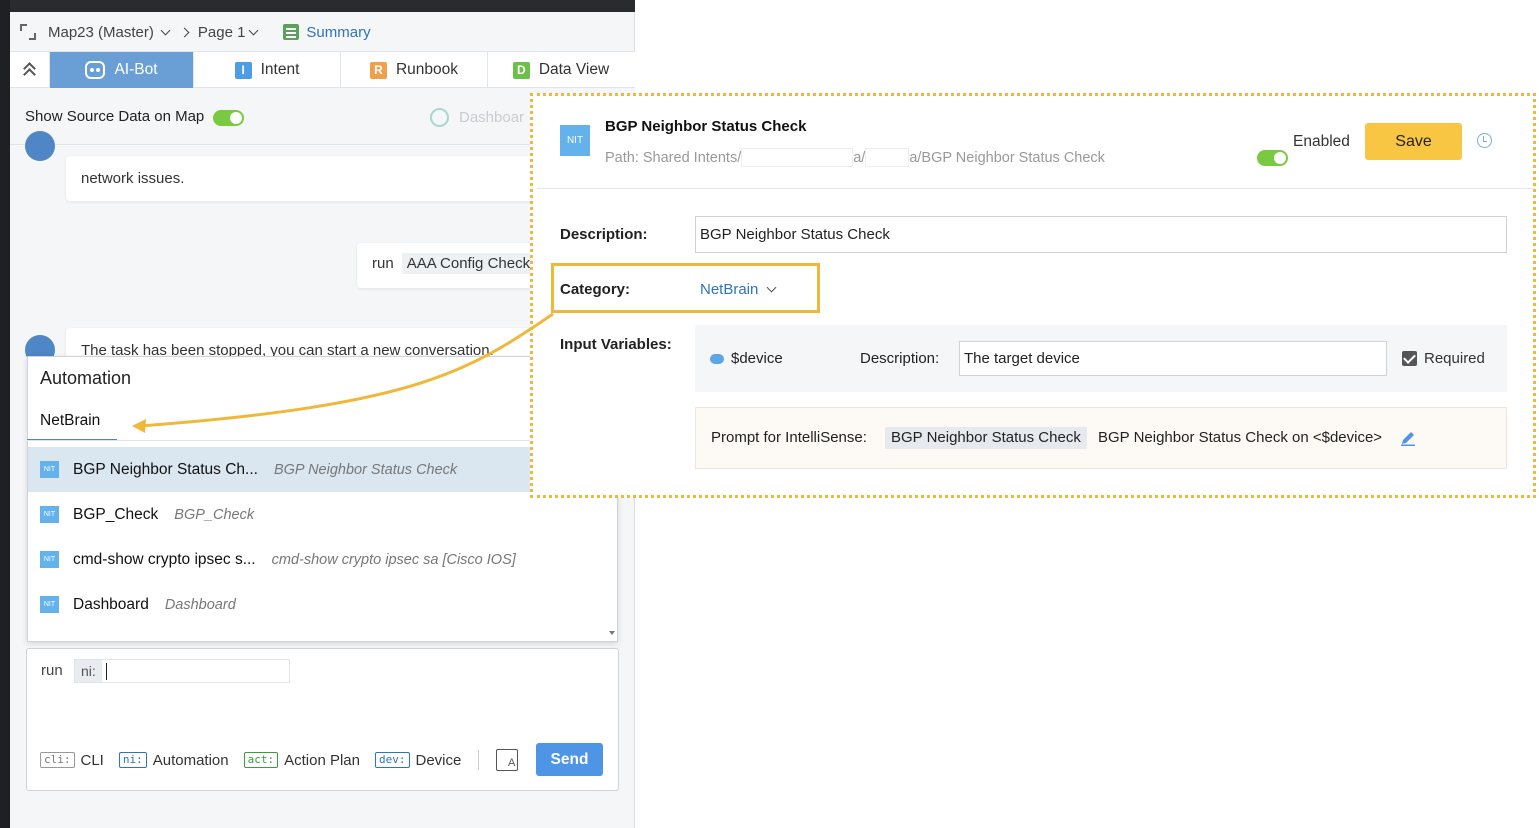  What do you see at coordinates (1321, 141) in the screenshot?
I see `enabled-label: Enabled` at bounding box center [1321, 141].